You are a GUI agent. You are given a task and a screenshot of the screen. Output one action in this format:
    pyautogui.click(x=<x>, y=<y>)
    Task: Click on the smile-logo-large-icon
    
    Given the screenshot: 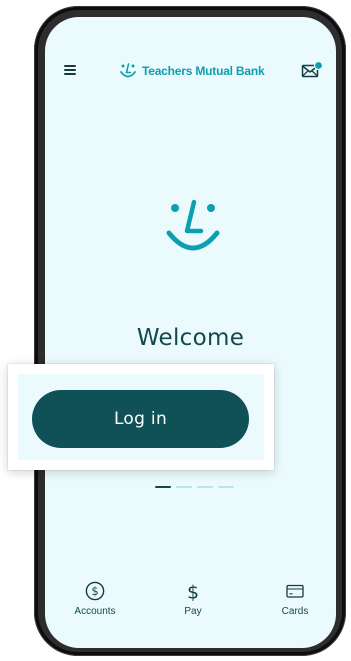 What is the action you would take?
    pyautogui.click(x=193, y=225)
    